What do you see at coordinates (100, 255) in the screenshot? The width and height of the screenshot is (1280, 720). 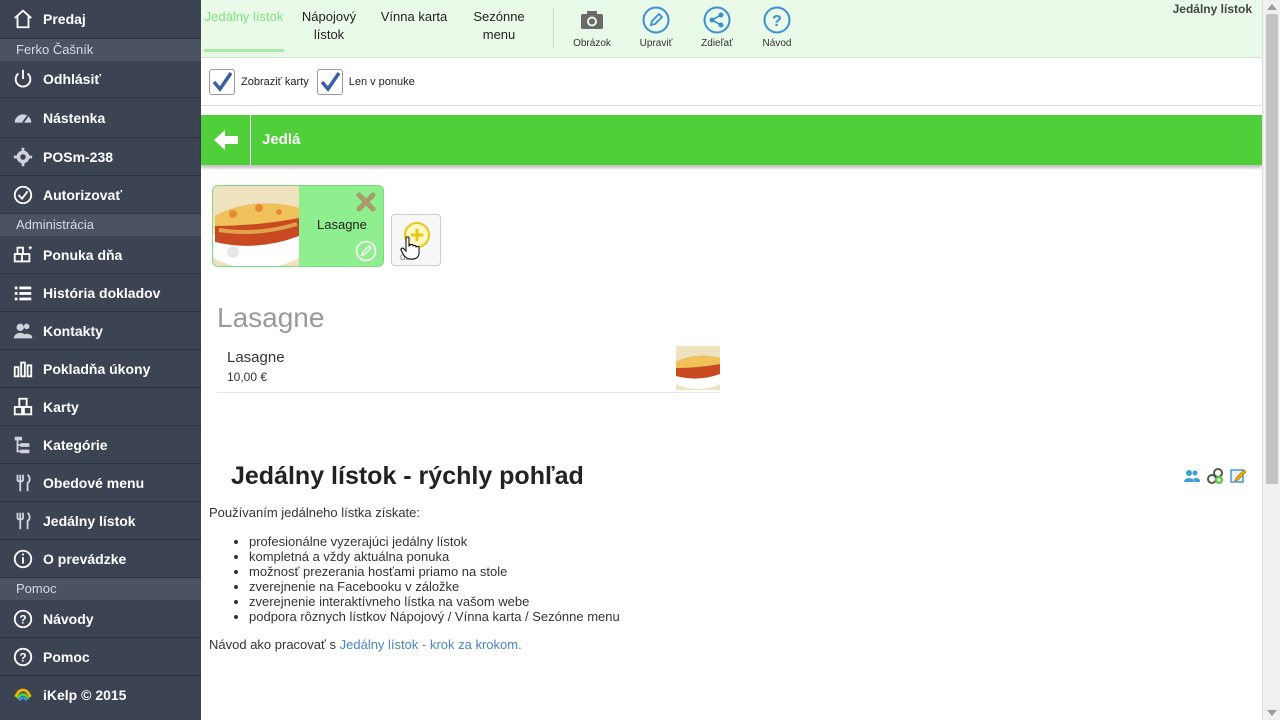 I see `sidebar-item-ponuka-dna: * Ponuka dňa` at bounding box center [100, 255].